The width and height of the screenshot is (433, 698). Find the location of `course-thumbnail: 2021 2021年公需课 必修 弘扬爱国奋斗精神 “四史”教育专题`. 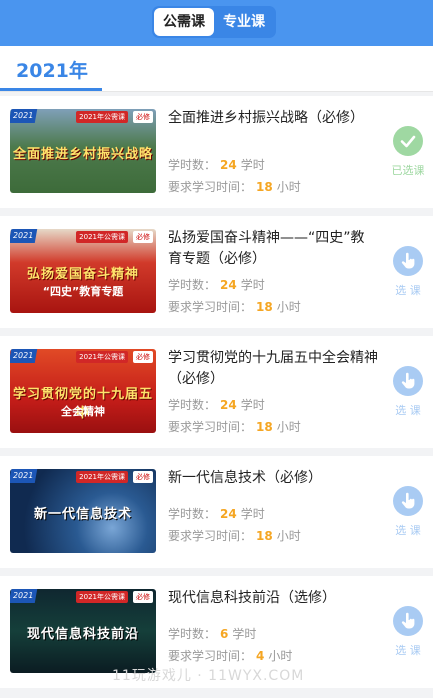

course-thumbnail: 2021 2021年公需课 必修 弘扬爱国奋斗精神 “四史”教育专题 is located at coordinates (83, 271).